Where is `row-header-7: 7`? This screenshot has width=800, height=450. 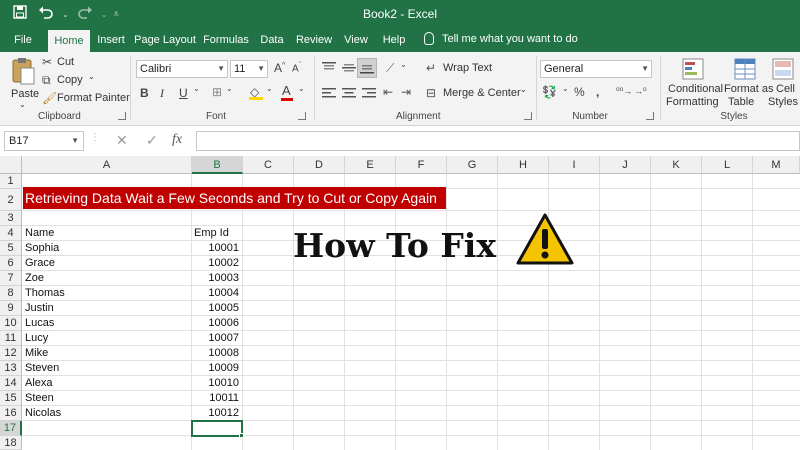
row-header-7: 7 is located at coordinates (11, 278).